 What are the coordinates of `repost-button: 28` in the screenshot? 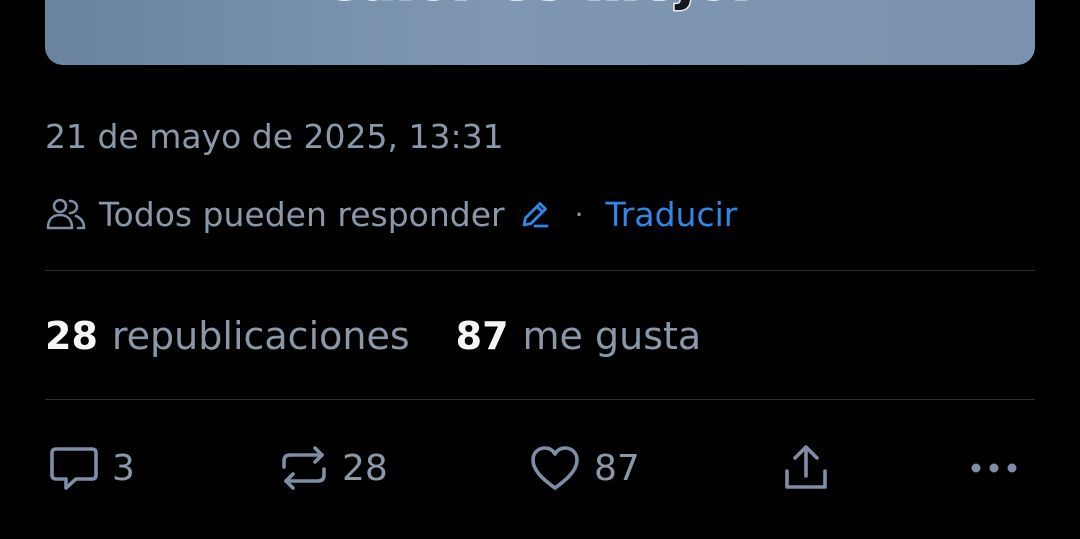 It's located at (333, 468).